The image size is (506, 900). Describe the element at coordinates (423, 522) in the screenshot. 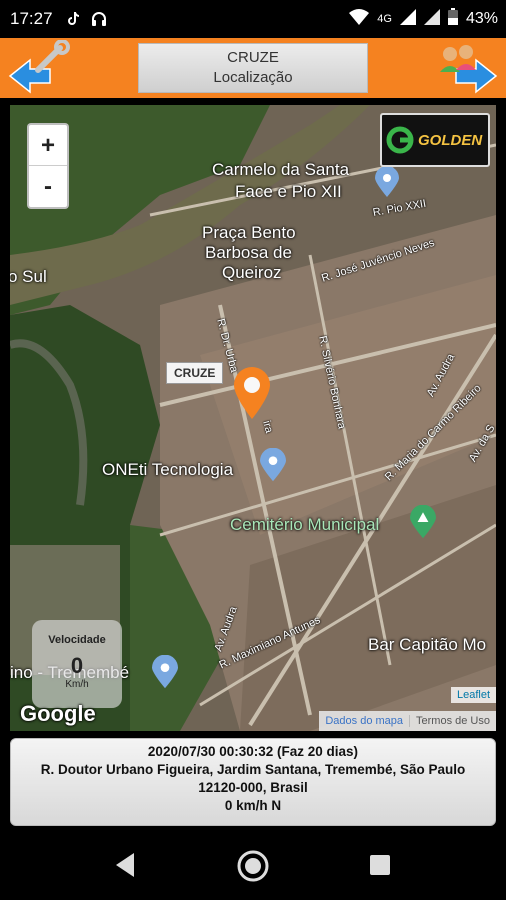

I see `cemetery-marker-icon` at that location.